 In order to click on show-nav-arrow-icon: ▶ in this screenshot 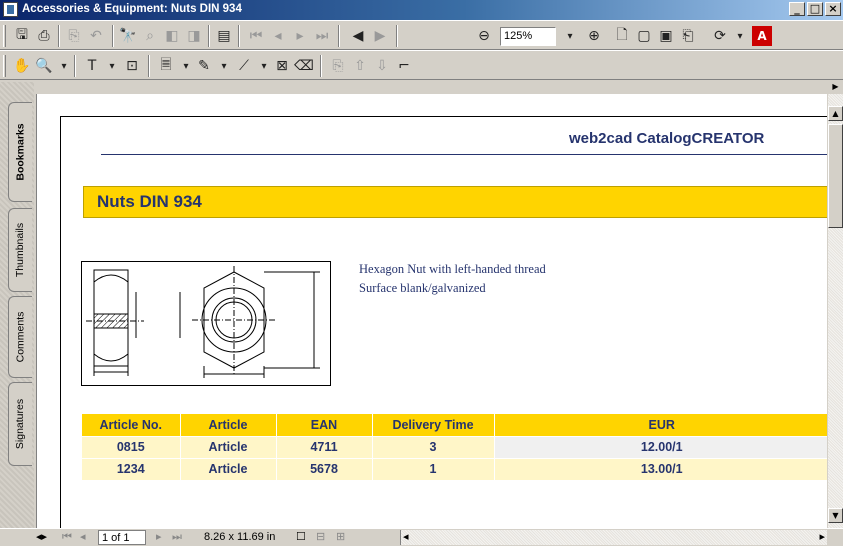, I will do `click(835, 88)`.